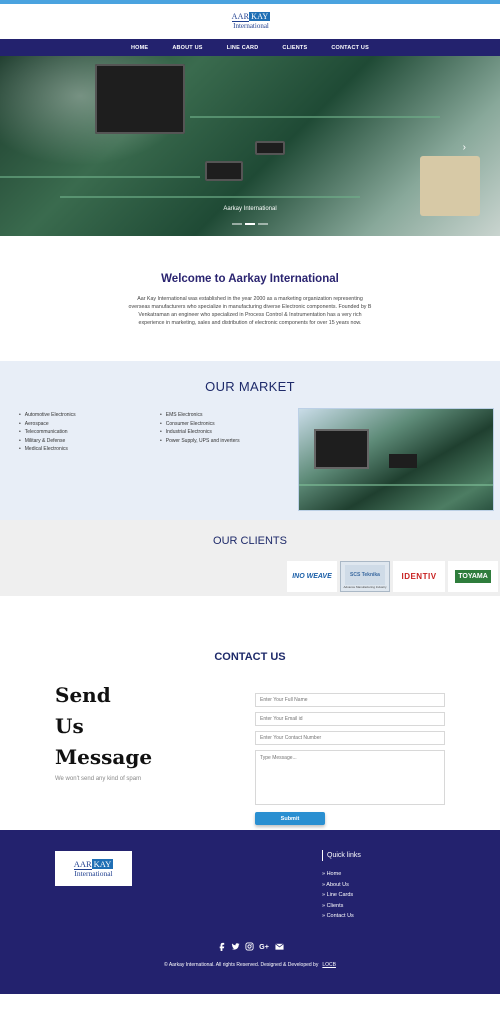  I want to click on facebook-icon, so click(221, 946).